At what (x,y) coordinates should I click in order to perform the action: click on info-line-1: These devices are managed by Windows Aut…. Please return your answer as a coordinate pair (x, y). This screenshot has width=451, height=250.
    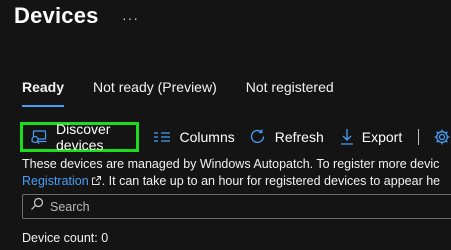
    Looking at the image, I should click on (231, 164).